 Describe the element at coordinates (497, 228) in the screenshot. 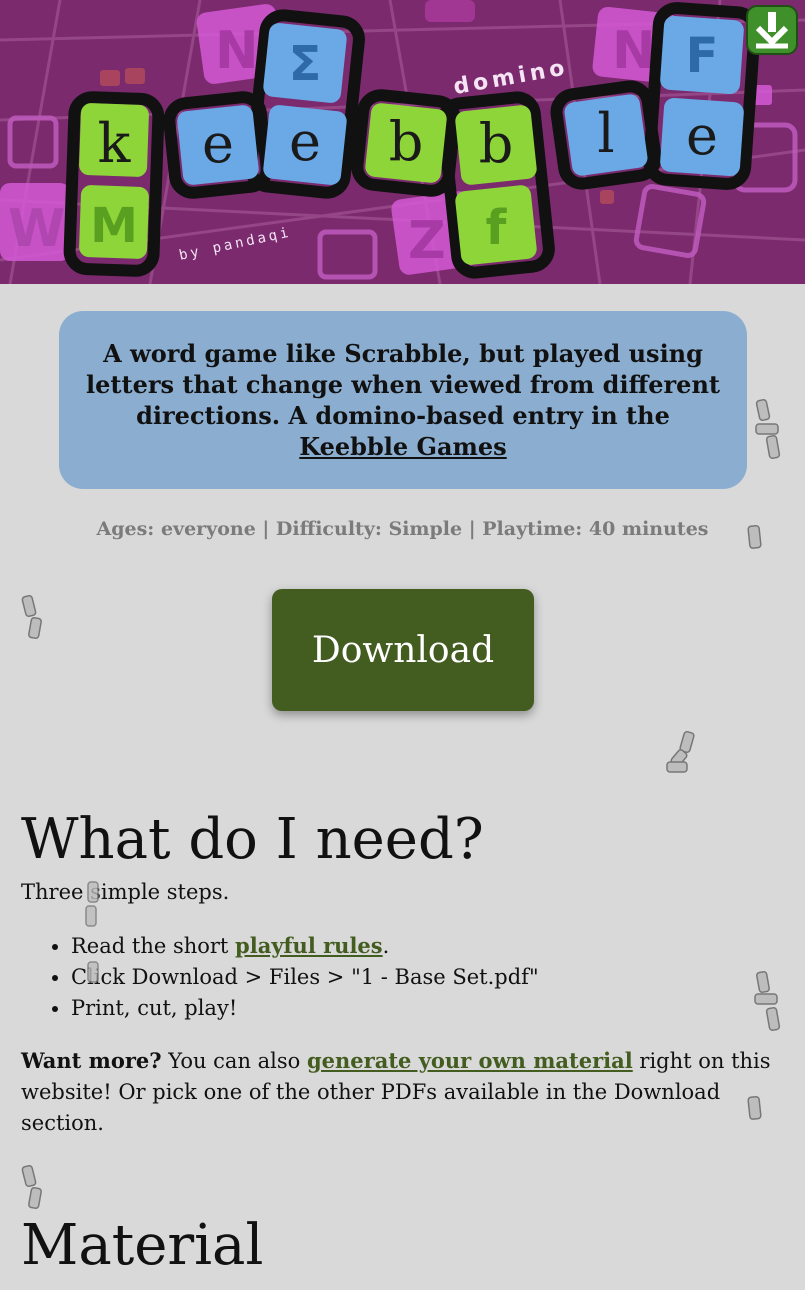

I see `svg-text: f` at that location.